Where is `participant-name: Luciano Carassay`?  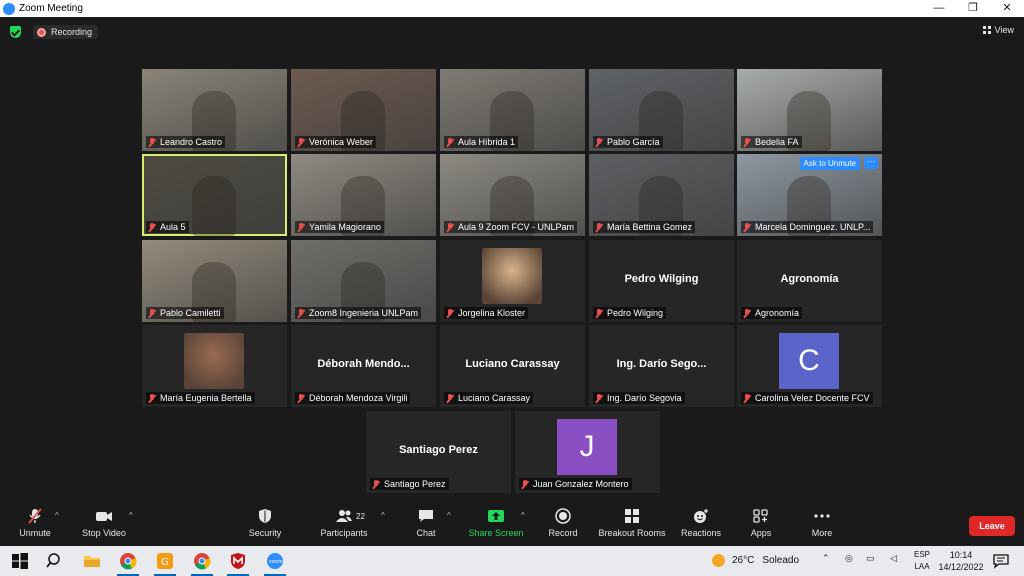 participant-name: Luciano Carassay is located at coordinates (494, 398).